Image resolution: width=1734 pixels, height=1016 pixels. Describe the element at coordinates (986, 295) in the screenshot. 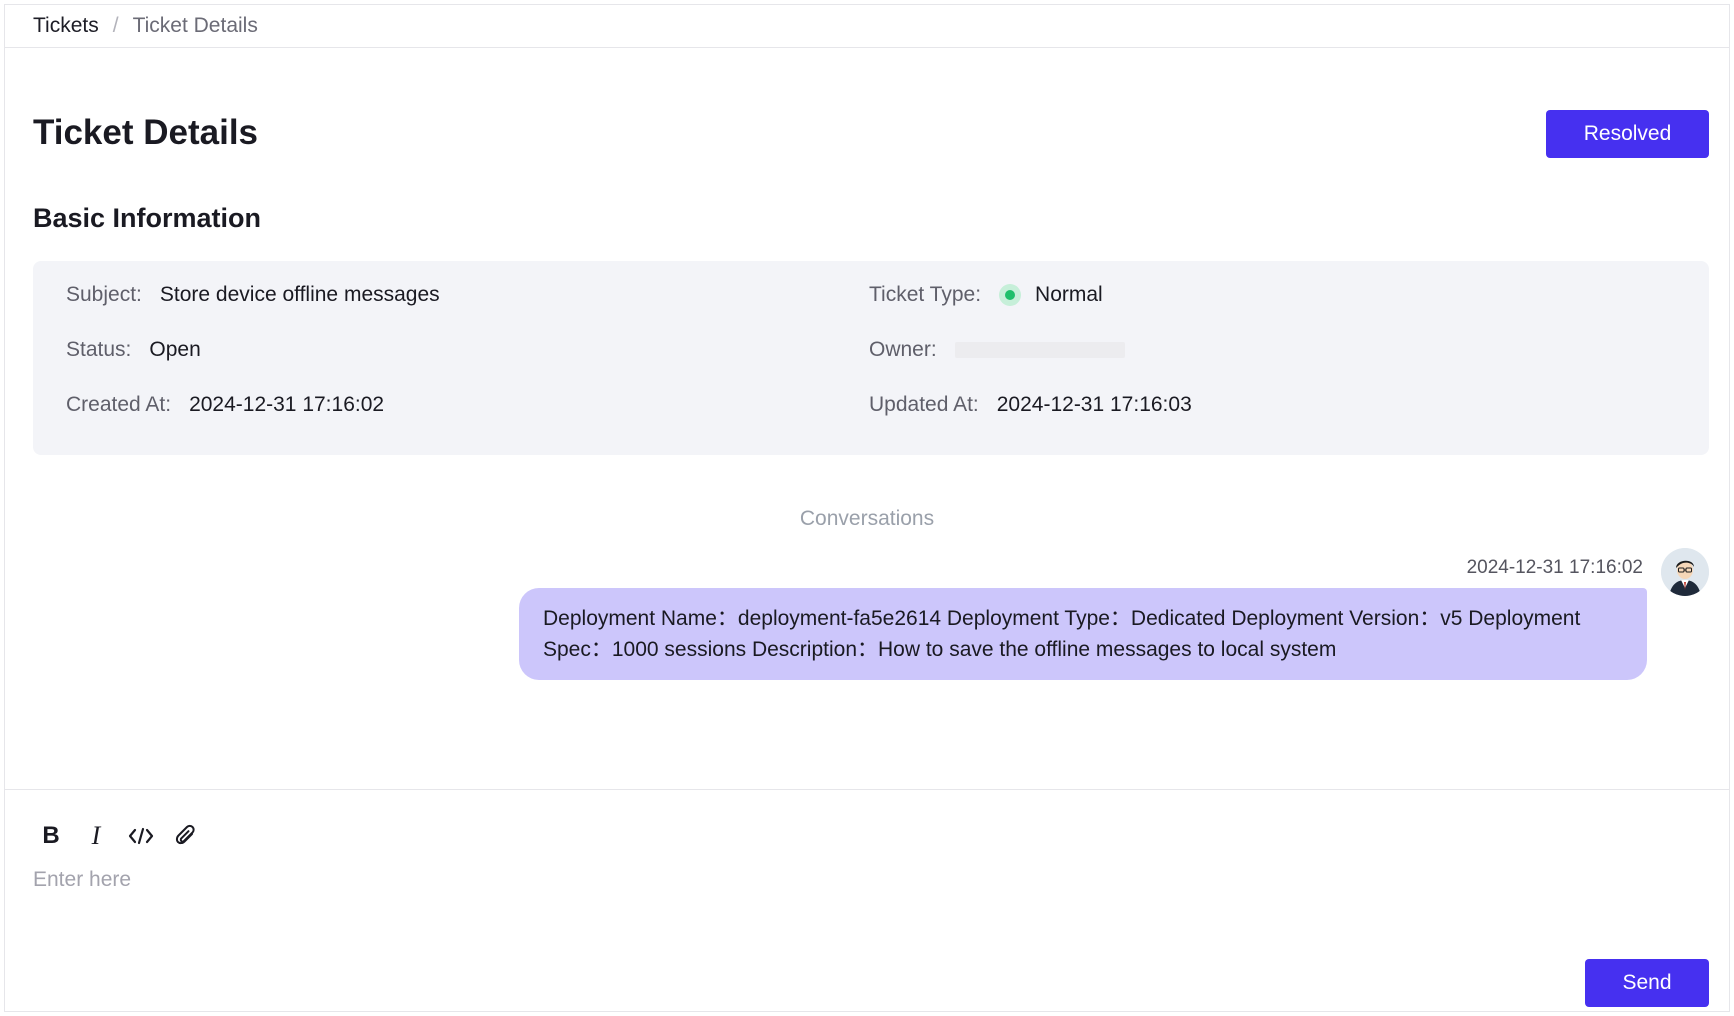

I see `ticket-type-row: Ticket Type: Normal` at that location.